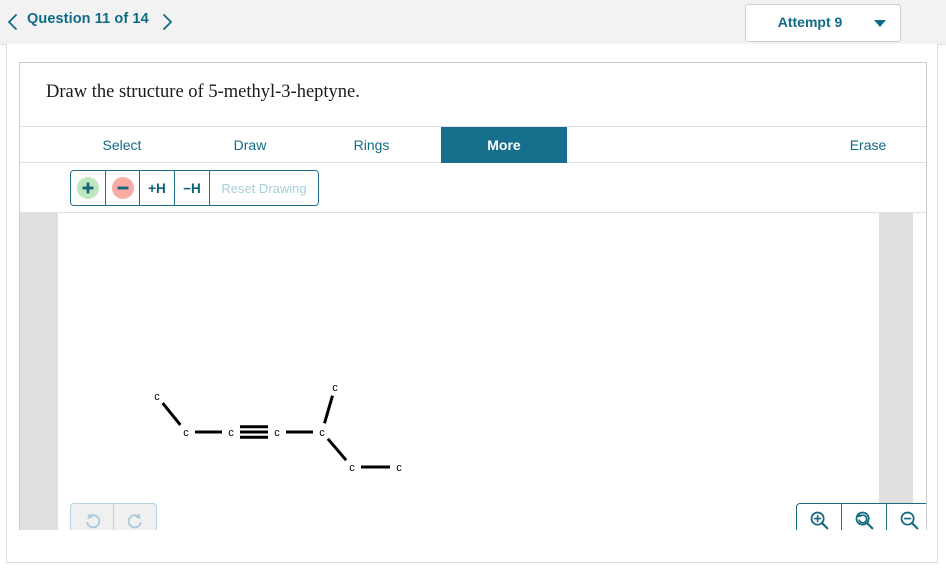  I want to click on history-button-group, so click(113, 516).